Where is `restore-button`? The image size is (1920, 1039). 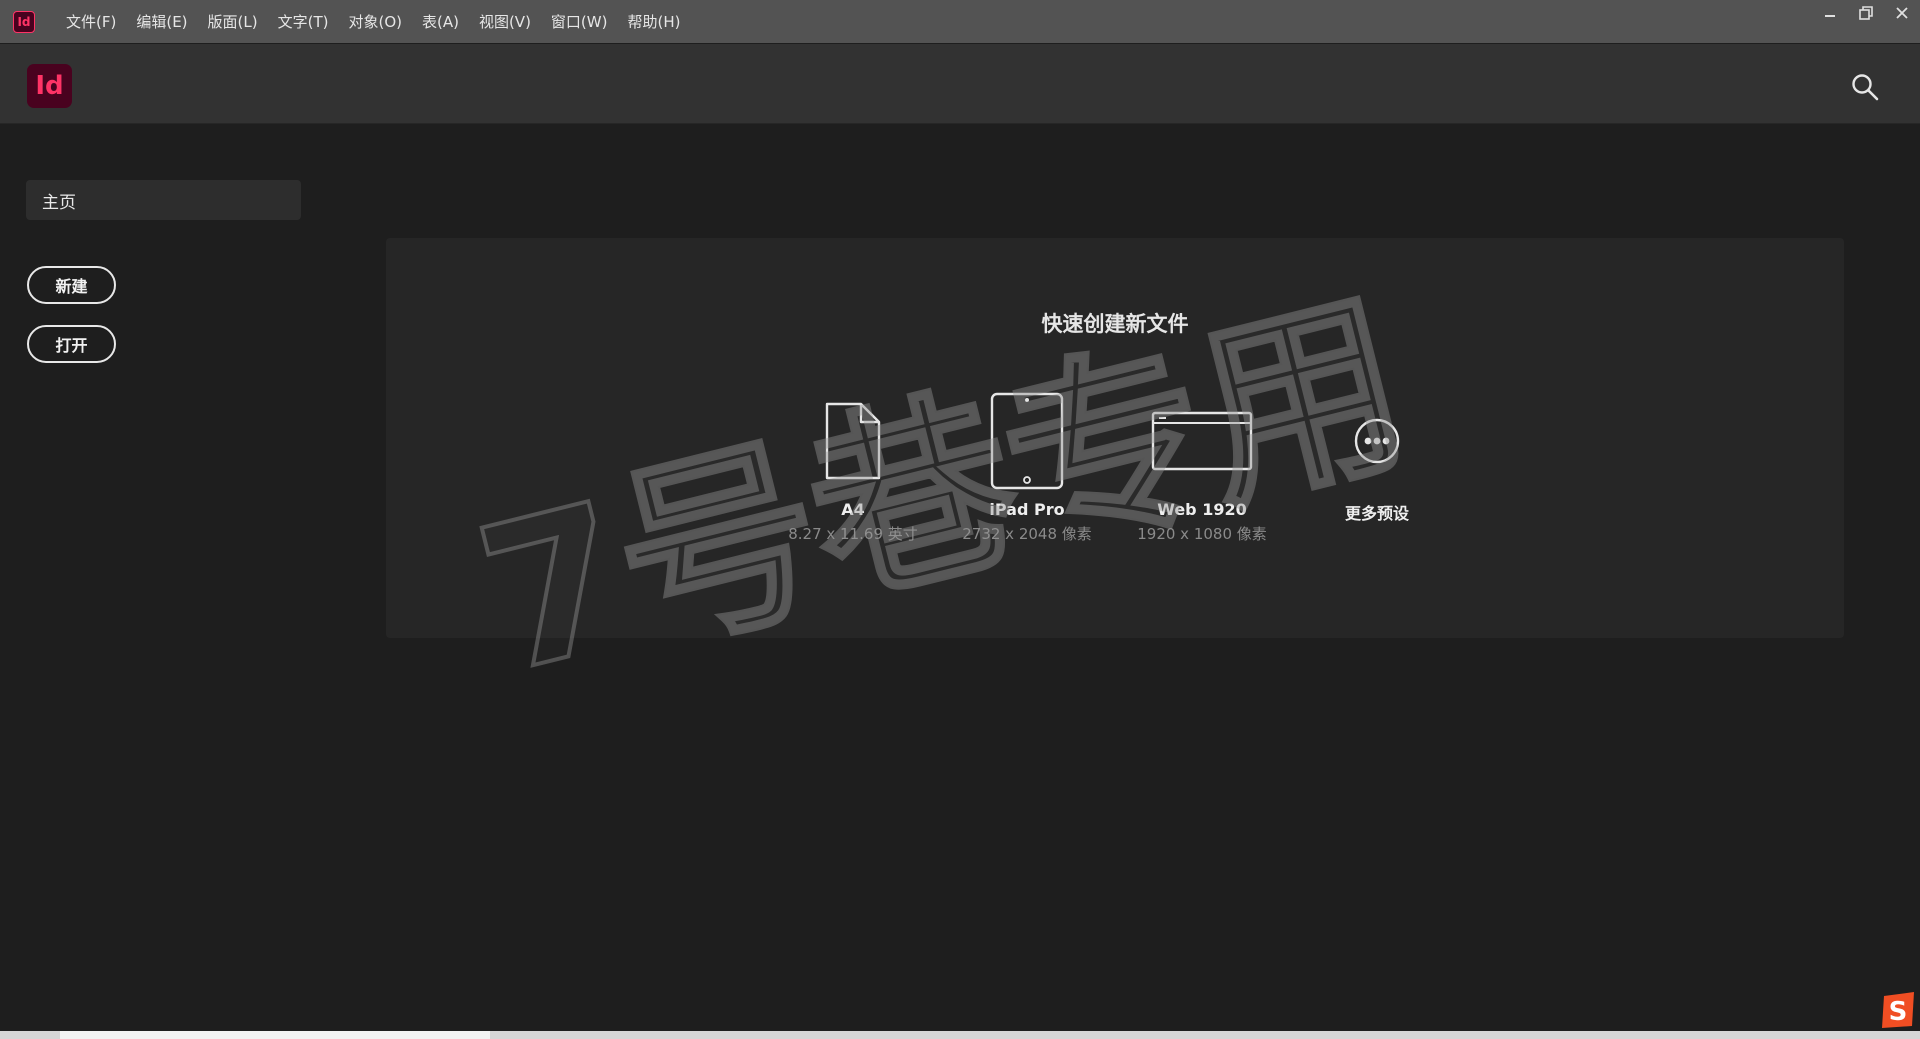 restore-button is located at coordinates (1866, 13).